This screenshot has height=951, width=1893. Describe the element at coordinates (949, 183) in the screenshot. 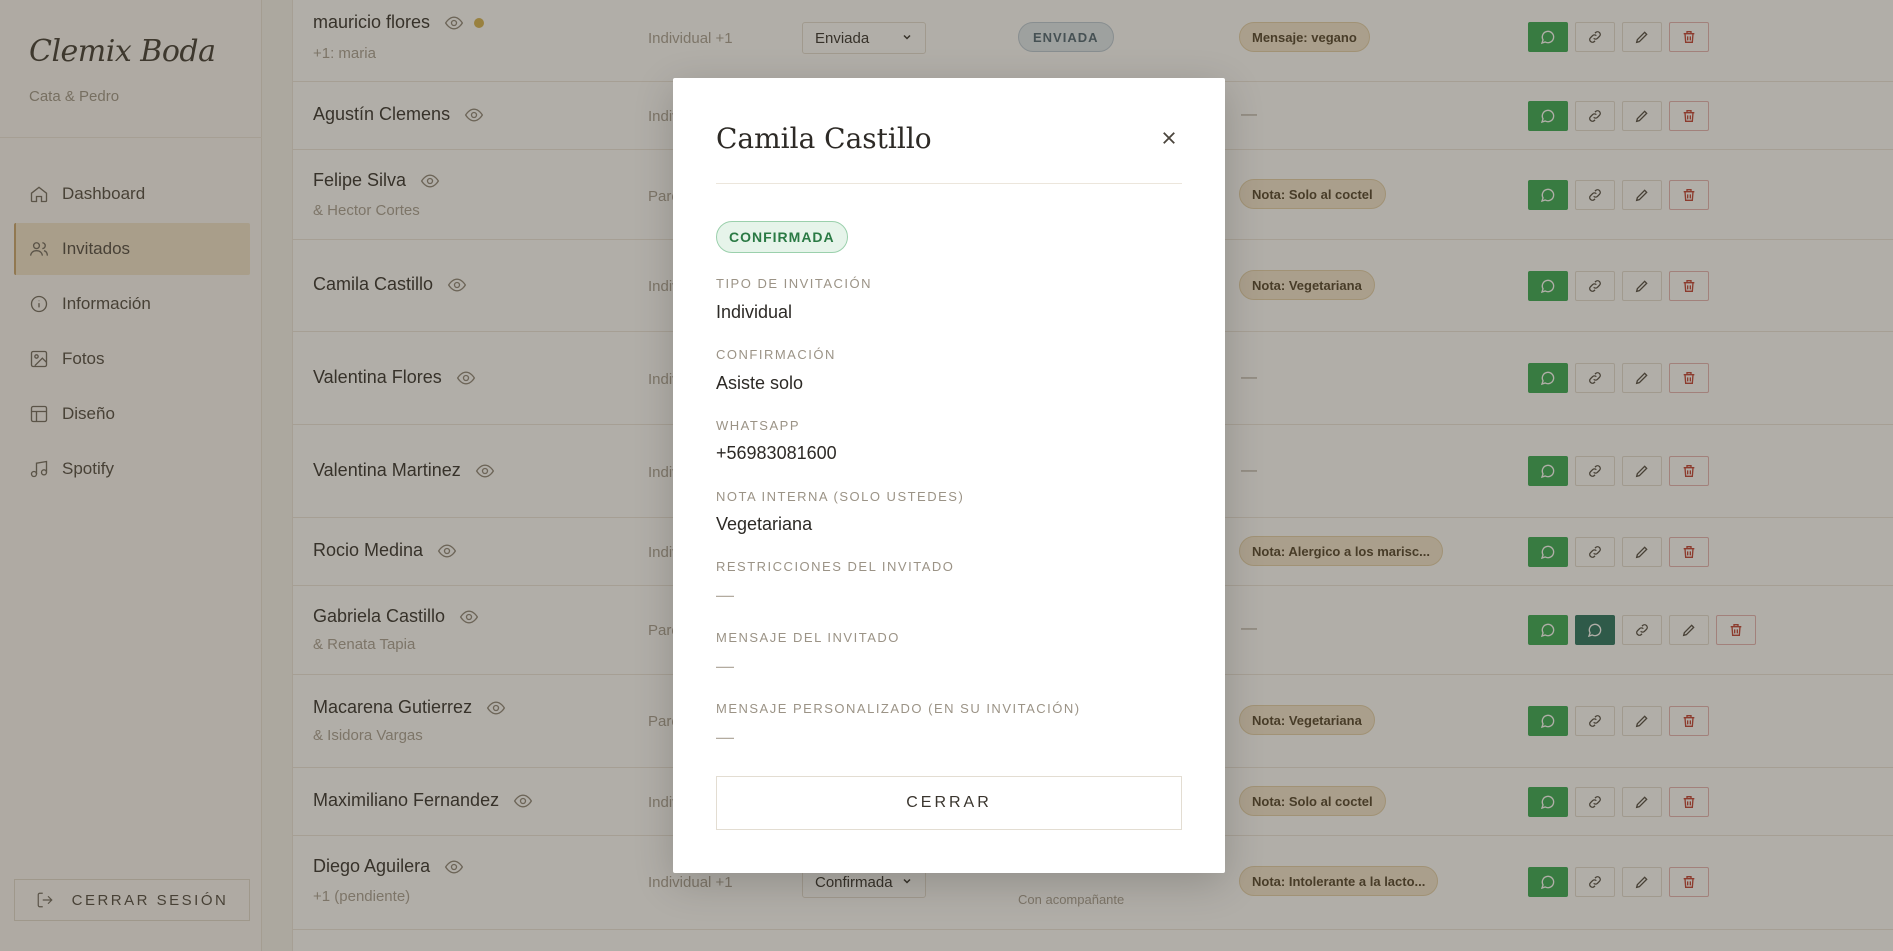

I see `modal-divider` at that location.